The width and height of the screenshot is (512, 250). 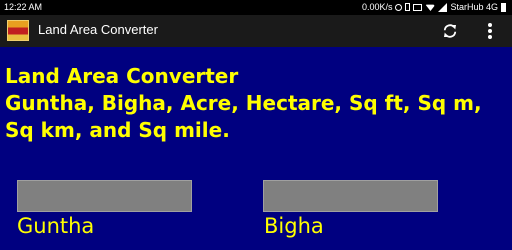 I want to click on status-bar: 12:22 AM 0.00K/s StarHub 4G, so click(x=256, y=7).